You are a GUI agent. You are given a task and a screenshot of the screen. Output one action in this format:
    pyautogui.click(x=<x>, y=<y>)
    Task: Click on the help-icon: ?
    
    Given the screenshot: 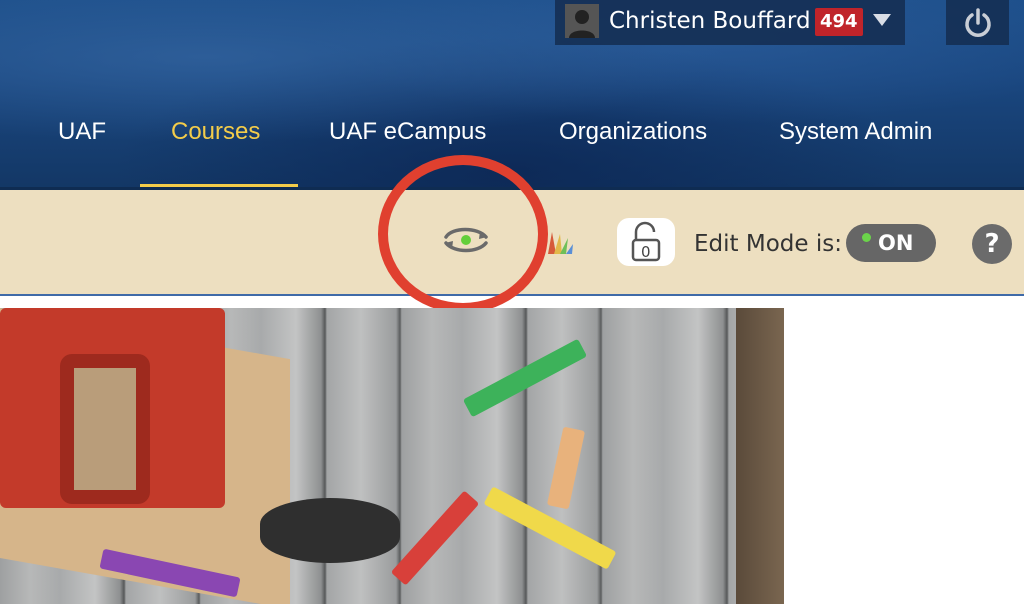 What is the action you would take?
    pyautogui.click(x=992, y=244)
    